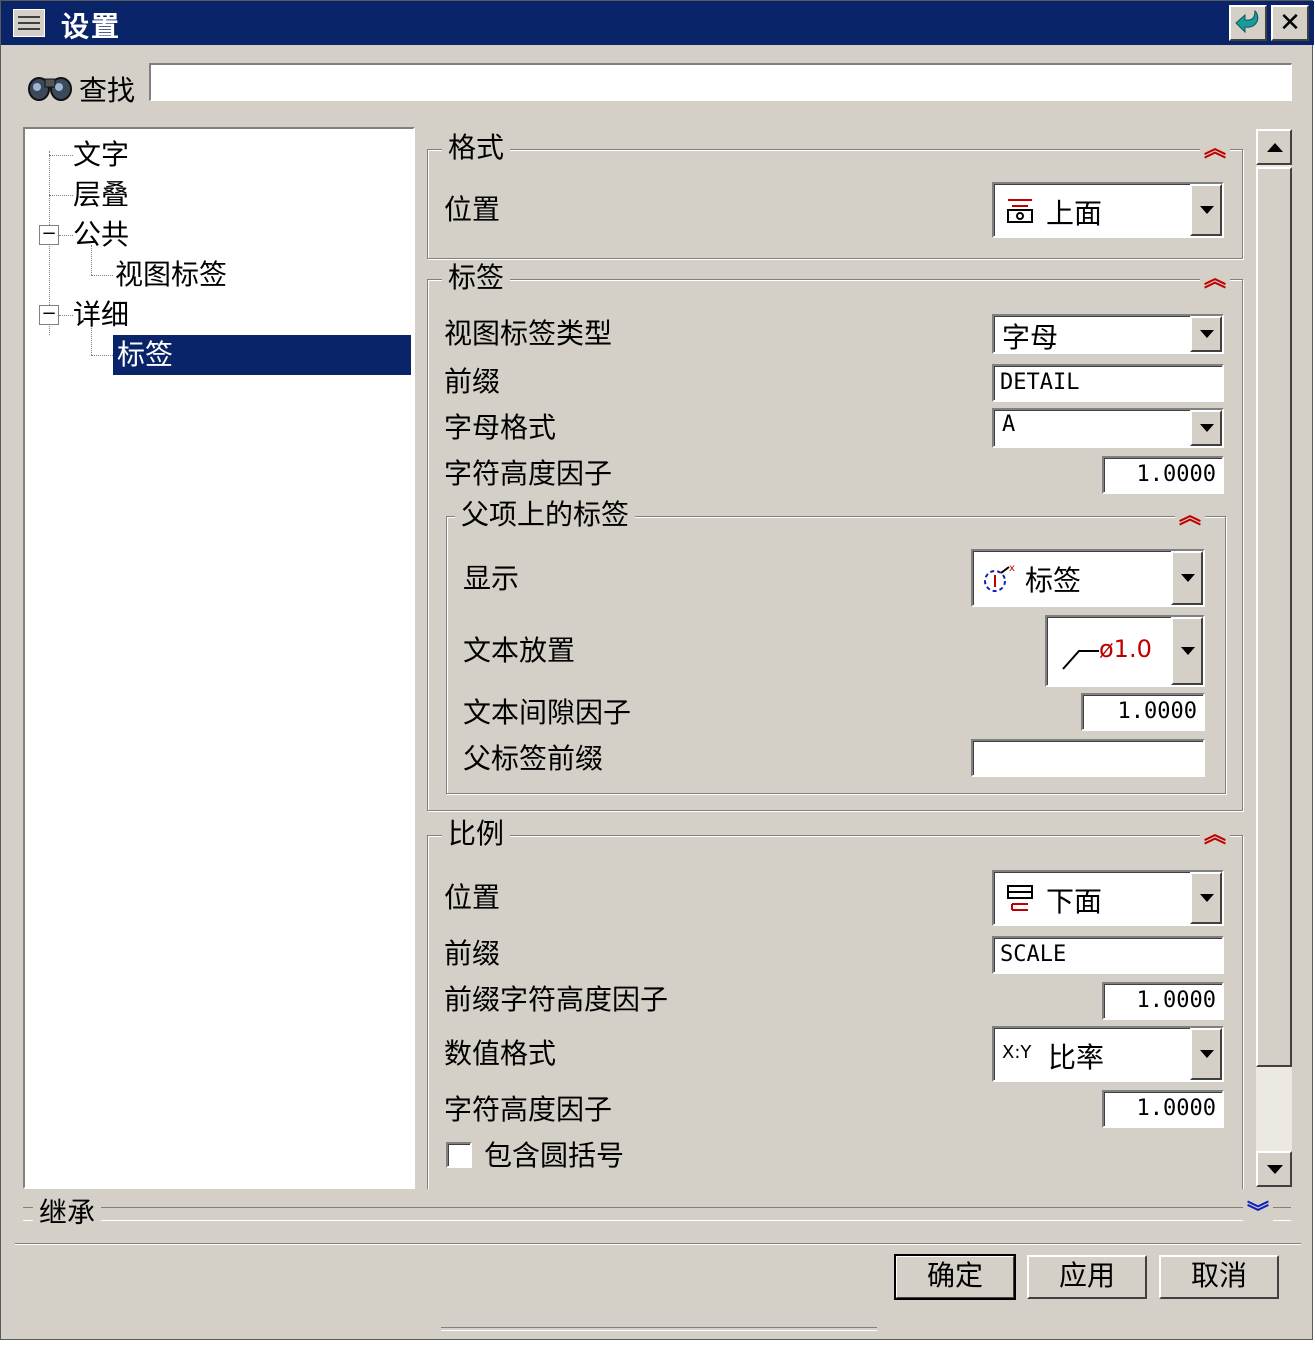  What do you see at coordinates (1143, 712) in the screenshot?
I see `text-gap-input: 1.0000` at bounding box center [1143, 712].